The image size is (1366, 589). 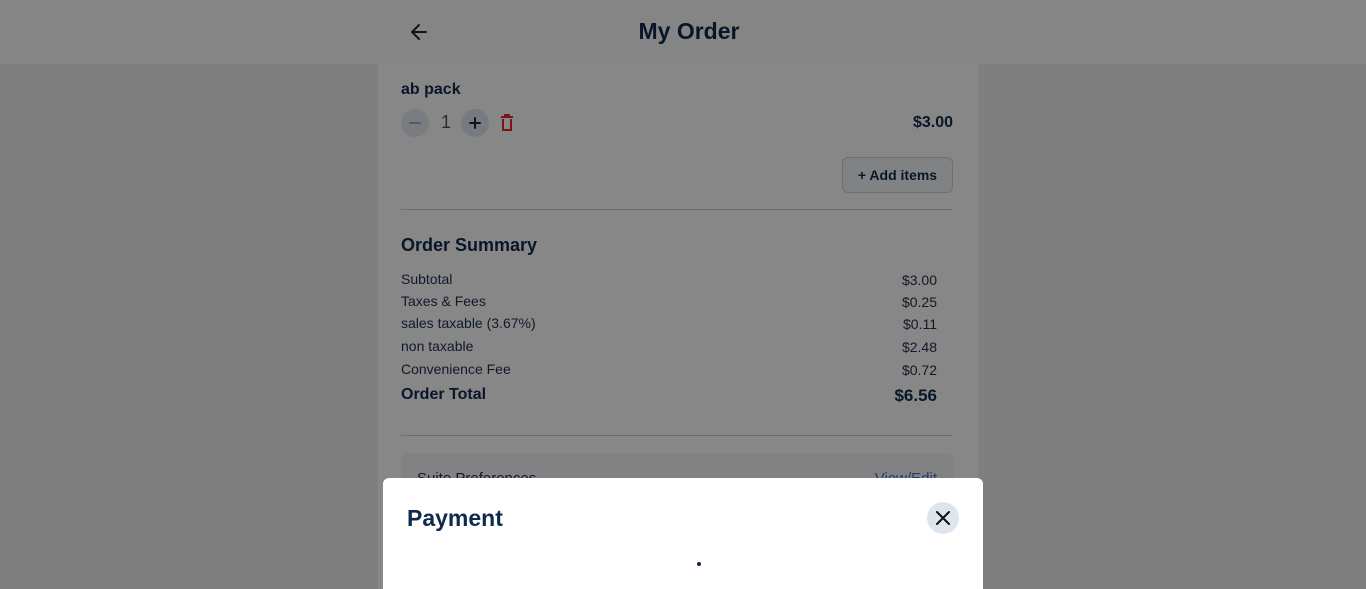 I want to click on payment-modal: Payment, so click(x=683, y=533).